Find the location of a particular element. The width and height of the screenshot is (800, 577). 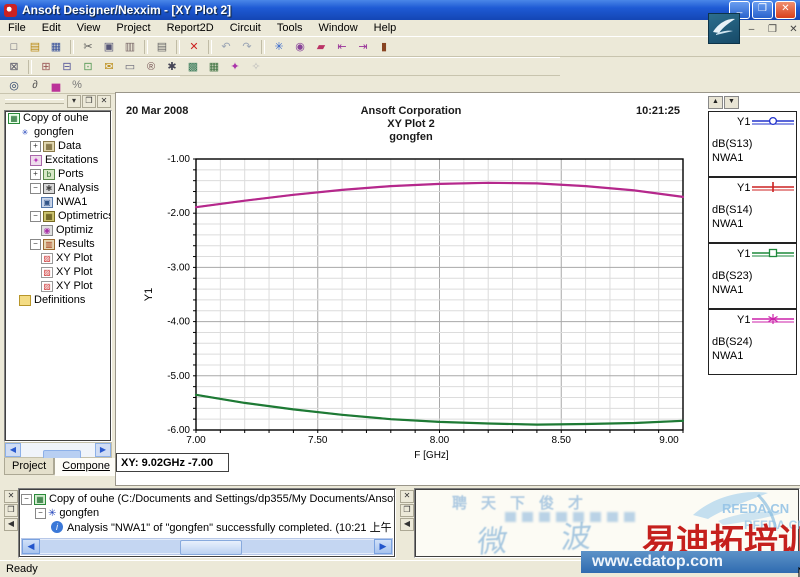

new-button: □ is located at coordinates (14, 47).